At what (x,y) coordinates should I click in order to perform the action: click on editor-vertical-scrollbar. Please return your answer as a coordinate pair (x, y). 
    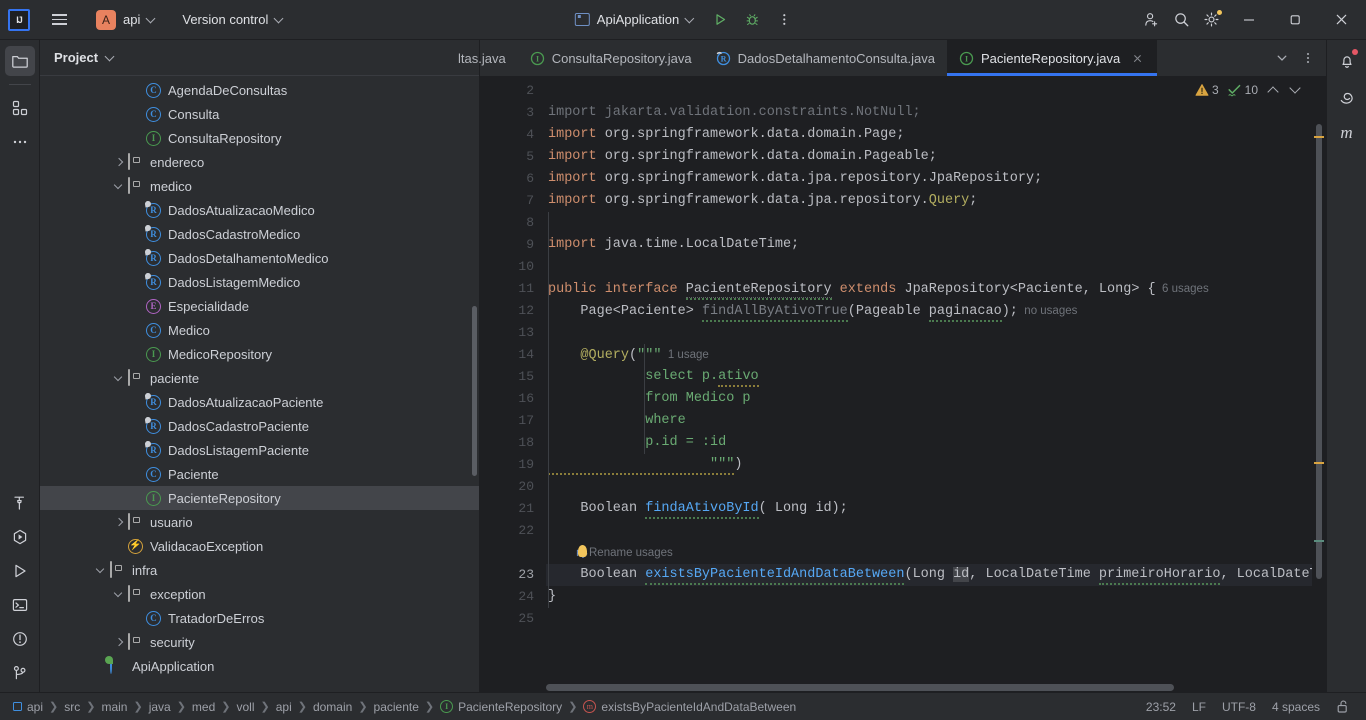
    Looking at the image, I should click on (1319, 351).